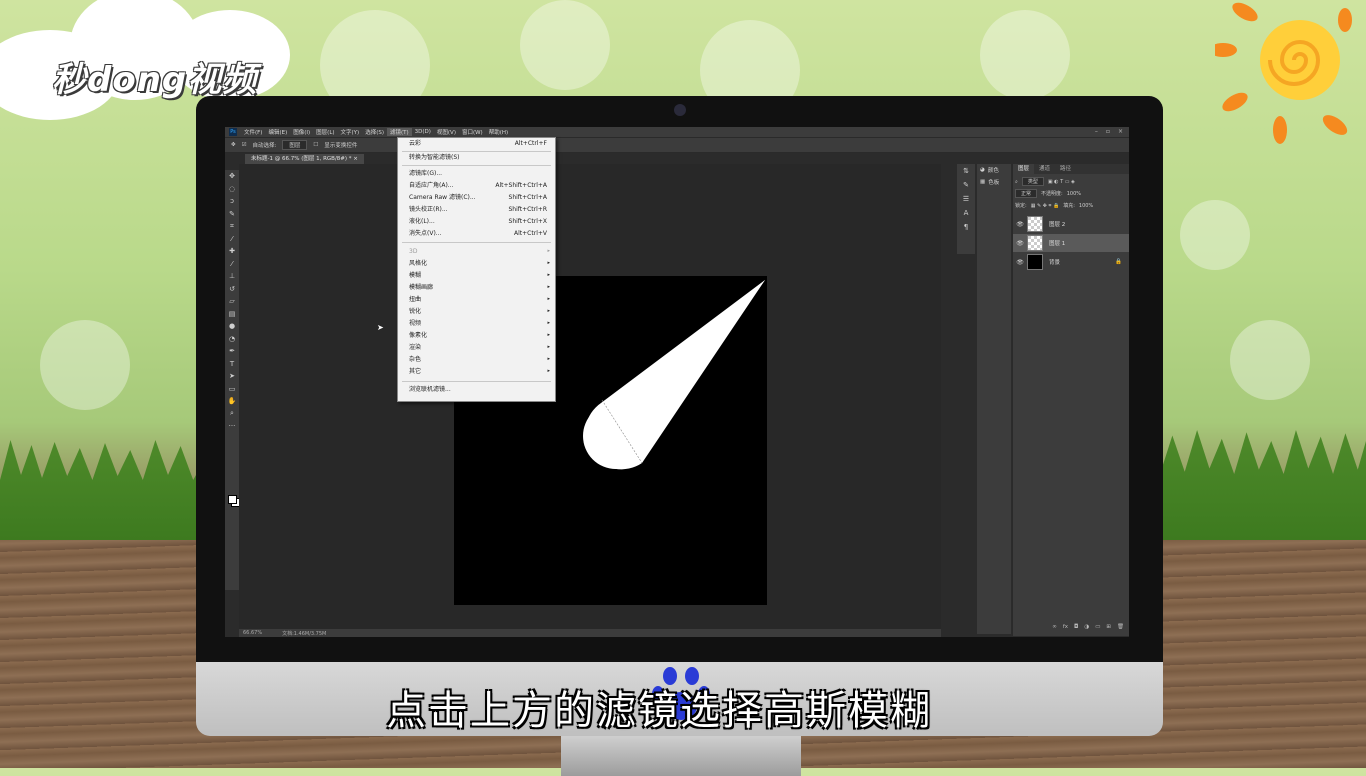  I want to click on opacity-value: 100%, so click(1074, 194).